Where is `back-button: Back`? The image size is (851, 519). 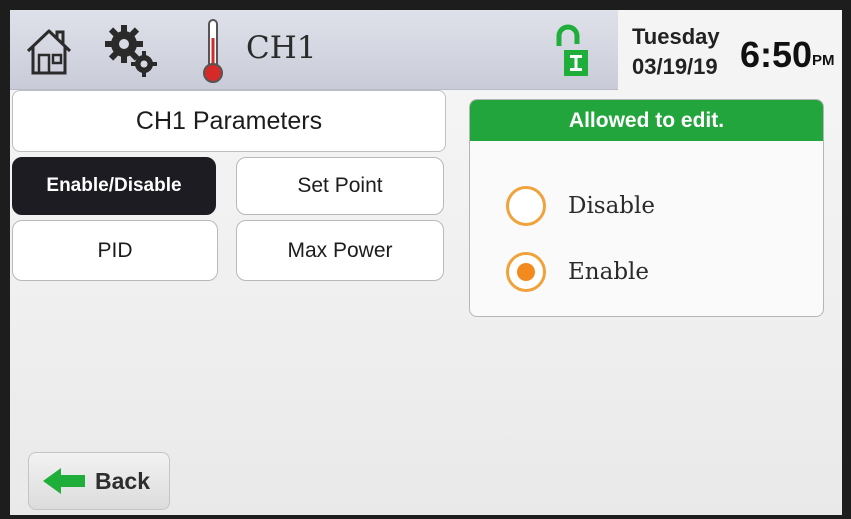 back-button: Back is located at coordinates (99, 481).